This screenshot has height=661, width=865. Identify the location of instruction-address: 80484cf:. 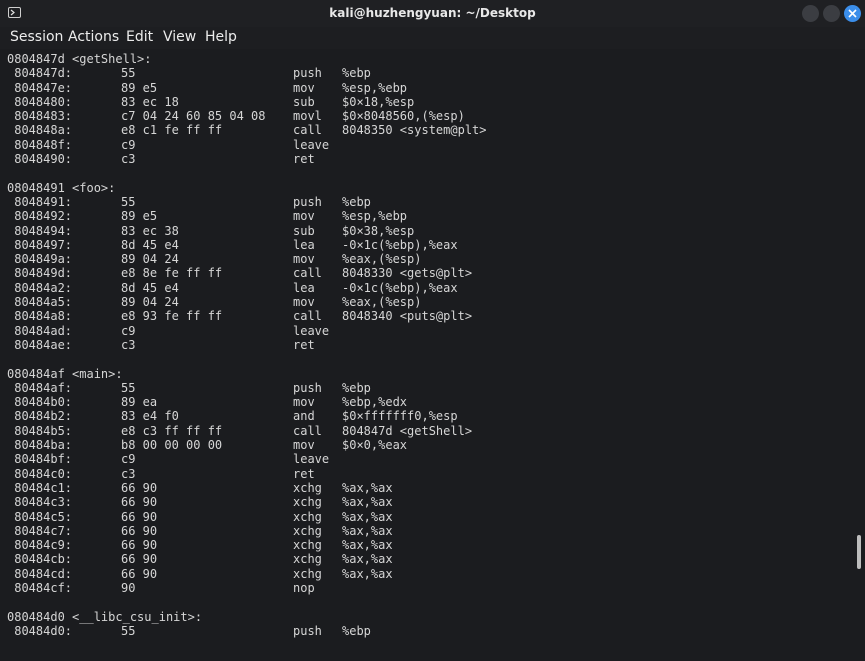
(40, 587).